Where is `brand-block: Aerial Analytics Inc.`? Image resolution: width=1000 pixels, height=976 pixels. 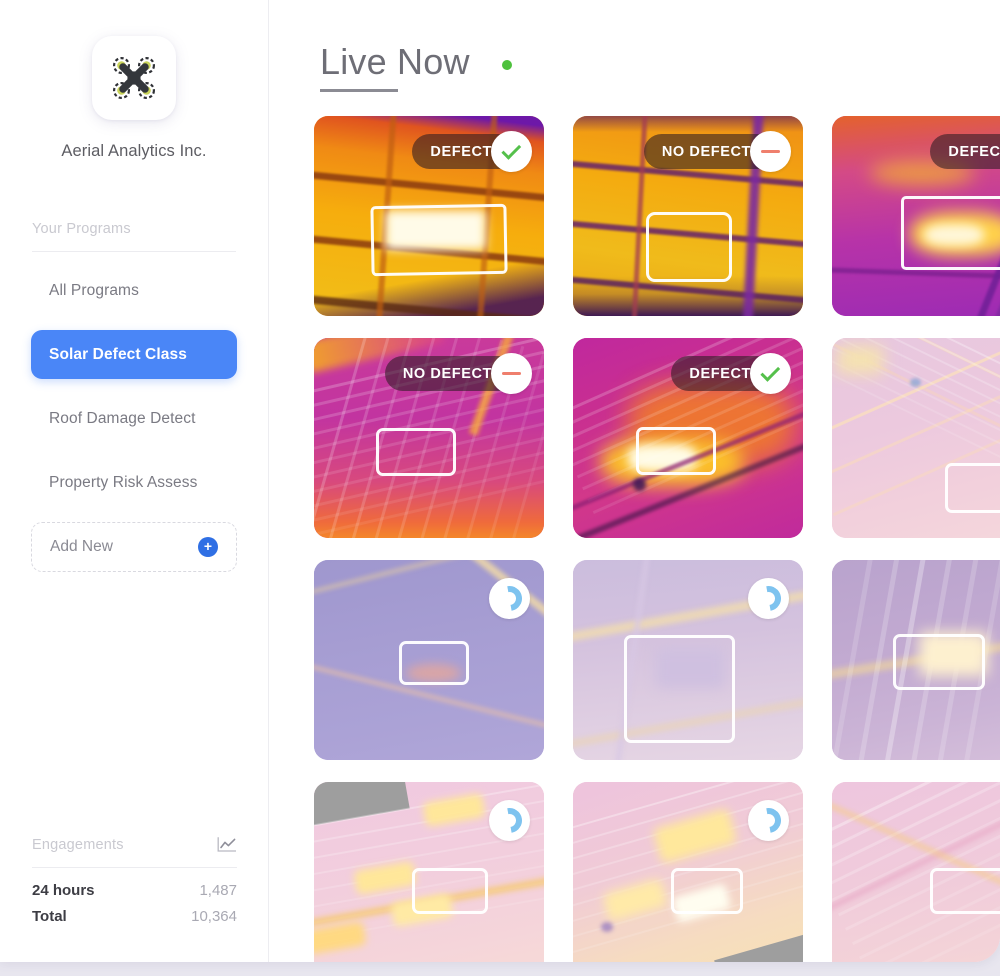
brand-block: Aerial Analytics Inc. is located at coordinates (134, 80).